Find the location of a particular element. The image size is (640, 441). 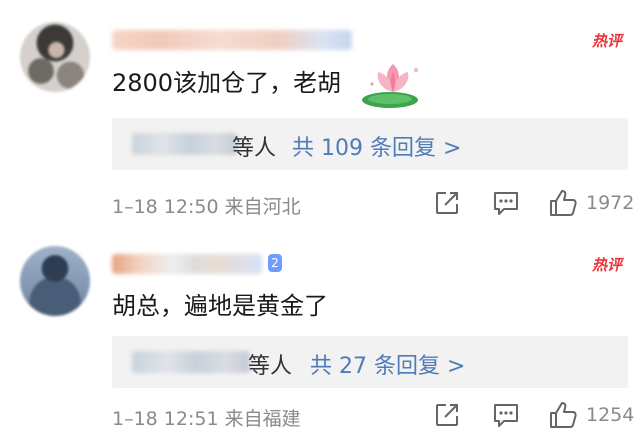

timestamp-location: 1–18 12:50 来自河北 is located at coordinates (206, 207).